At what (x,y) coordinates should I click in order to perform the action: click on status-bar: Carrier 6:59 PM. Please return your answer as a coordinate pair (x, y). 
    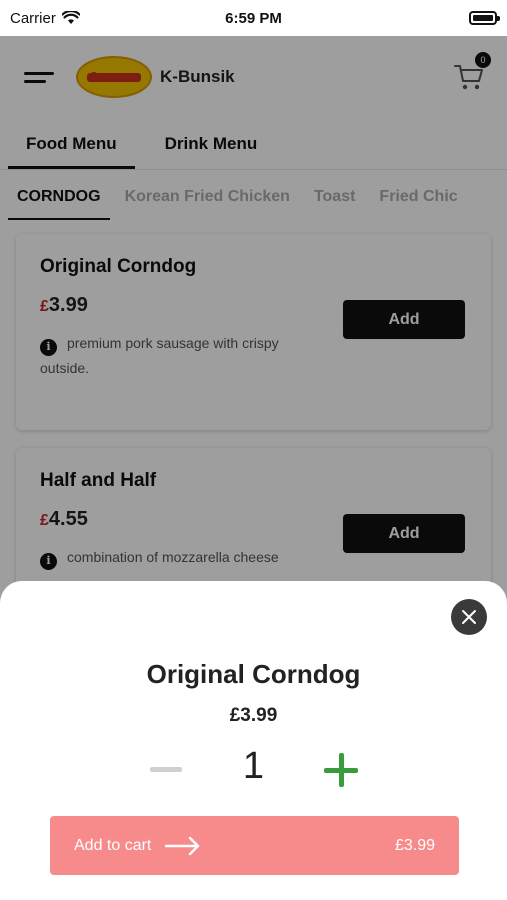
    Looking at the image, I should click on (253, 18).